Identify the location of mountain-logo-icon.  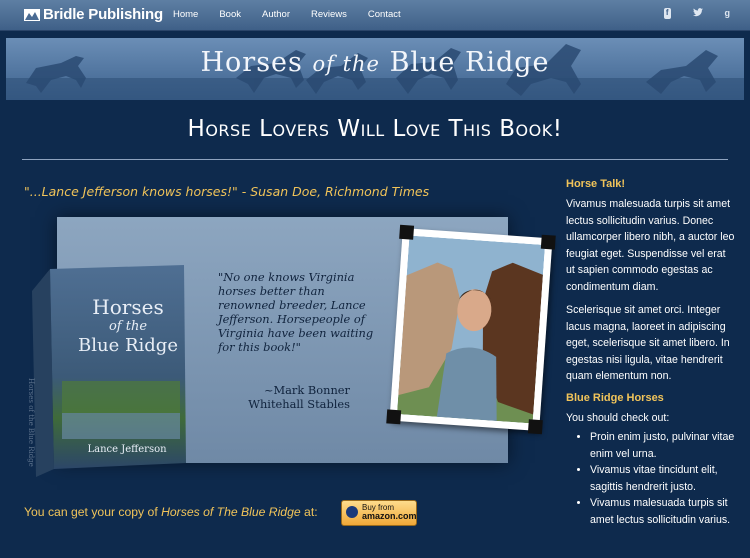
(32, 14).